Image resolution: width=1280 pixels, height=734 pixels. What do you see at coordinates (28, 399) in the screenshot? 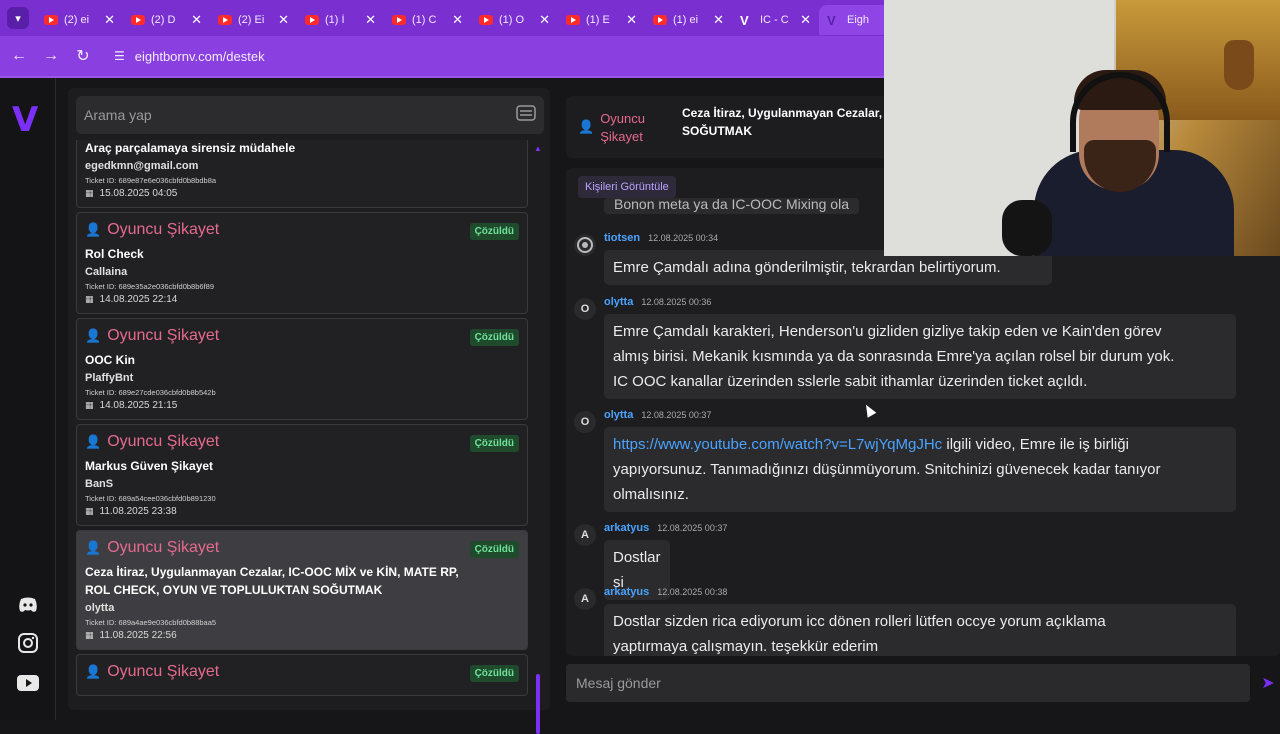
I see `left-rail: V` at bounding box center [28, 399].